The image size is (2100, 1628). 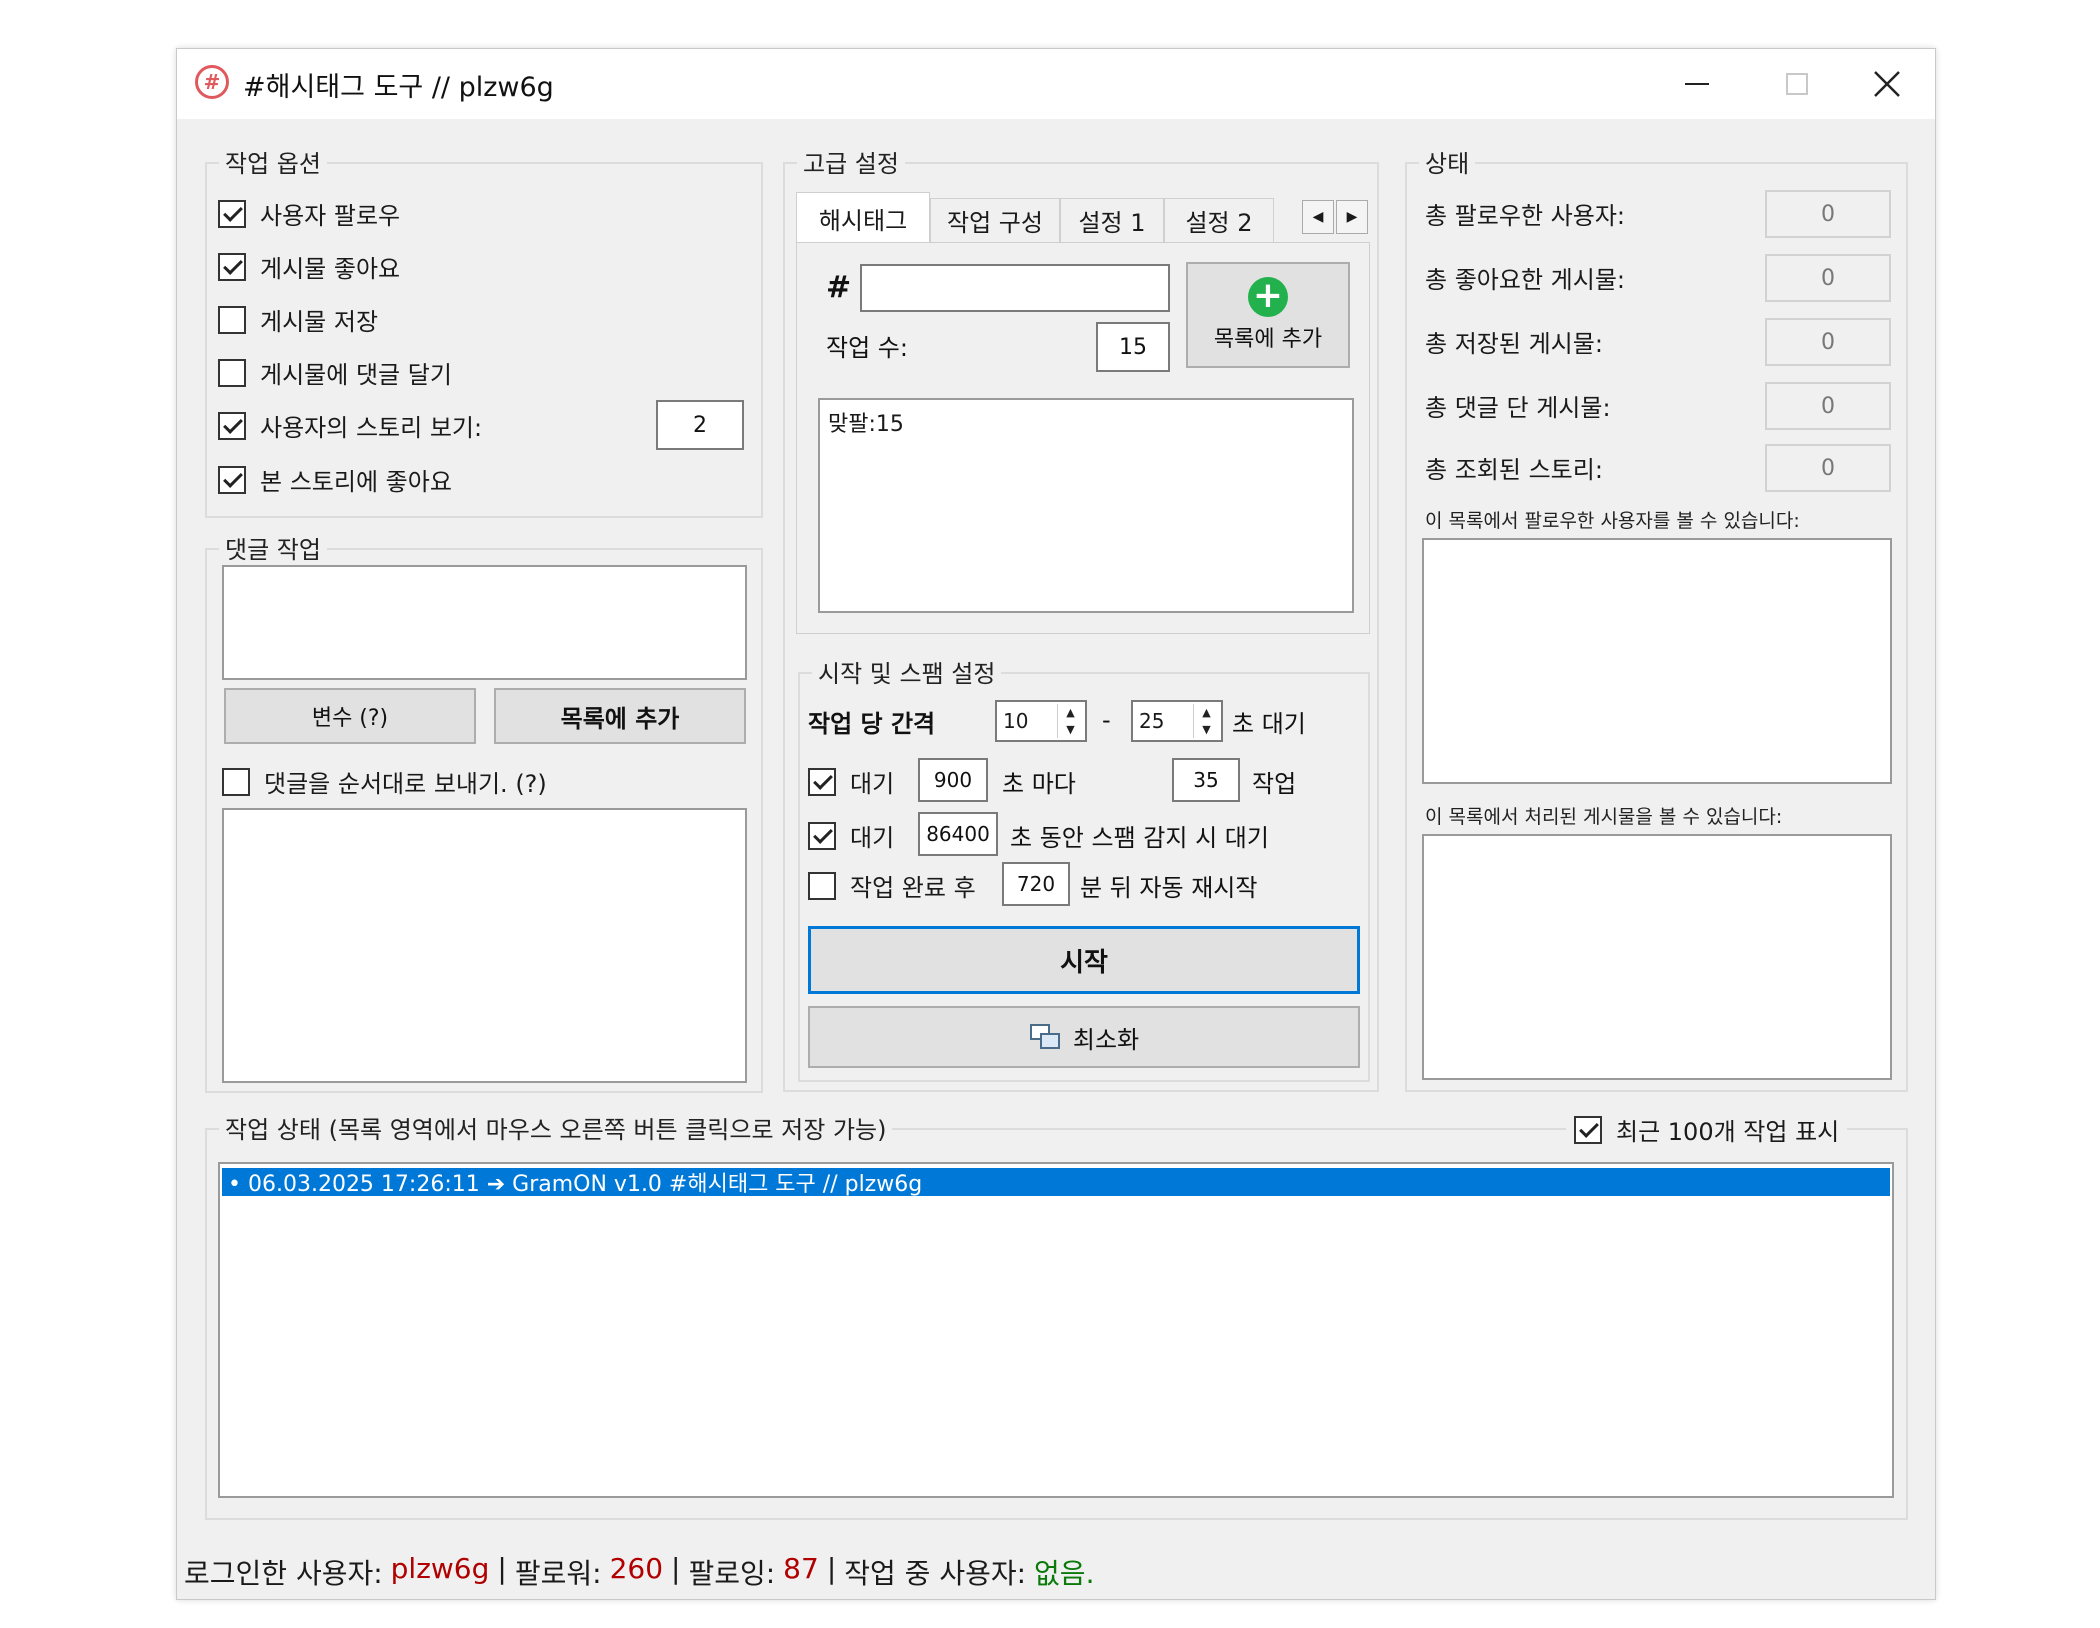 What do you see at coordinates (212, 82) in the screenshot?
I see `hashtag-icon: #` at bounding box center [212, 82].